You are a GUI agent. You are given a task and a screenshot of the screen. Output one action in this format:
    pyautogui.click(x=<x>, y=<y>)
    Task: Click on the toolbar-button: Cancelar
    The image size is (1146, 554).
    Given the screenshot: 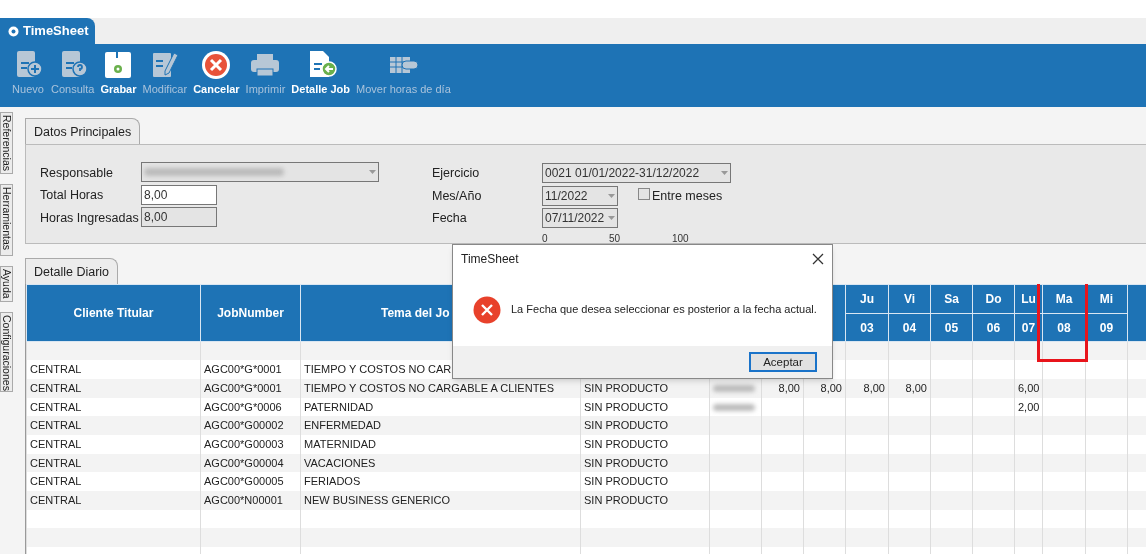 What is the action you would take?
    pyautogui.click(x=216, y=72)
    